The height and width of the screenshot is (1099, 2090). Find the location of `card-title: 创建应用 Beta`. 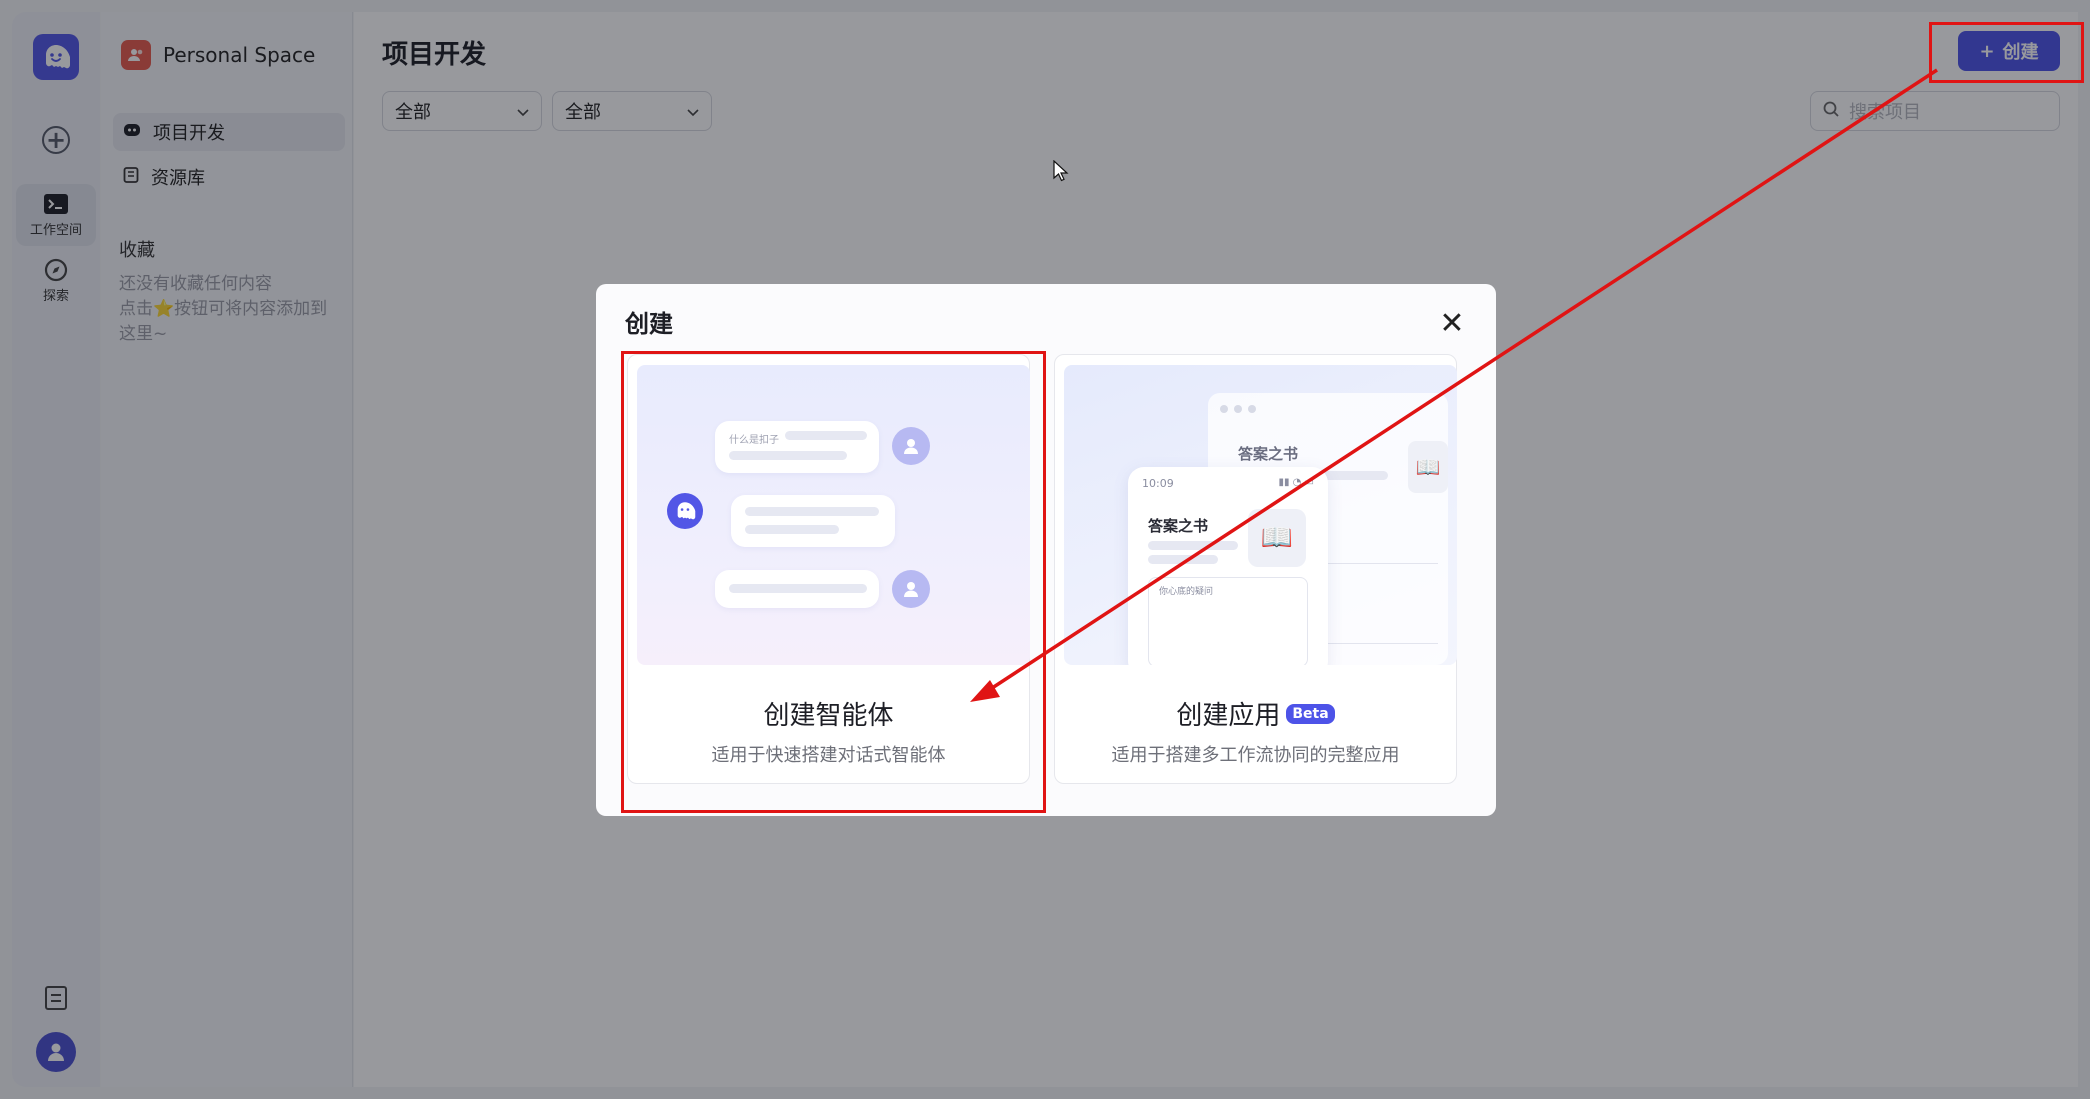

card-title: 创建应用 Beta is located at coordinates (1255, 713).